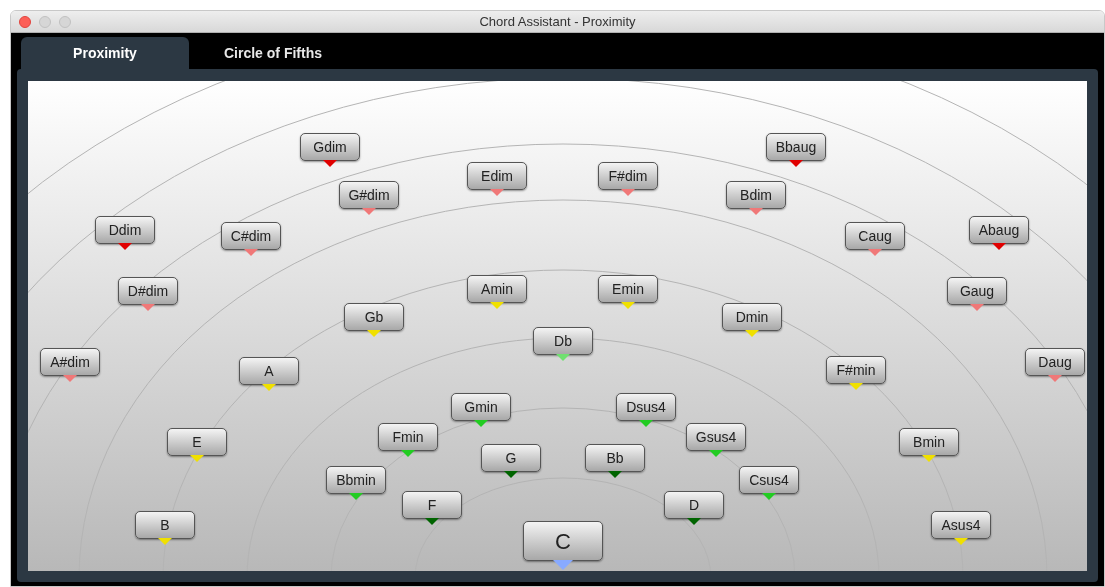 This screenshot has height=587, width=1105. Describe the element at coordinates (1055, 362) in the screenshot. I see `chord-button: Daug` at that location.